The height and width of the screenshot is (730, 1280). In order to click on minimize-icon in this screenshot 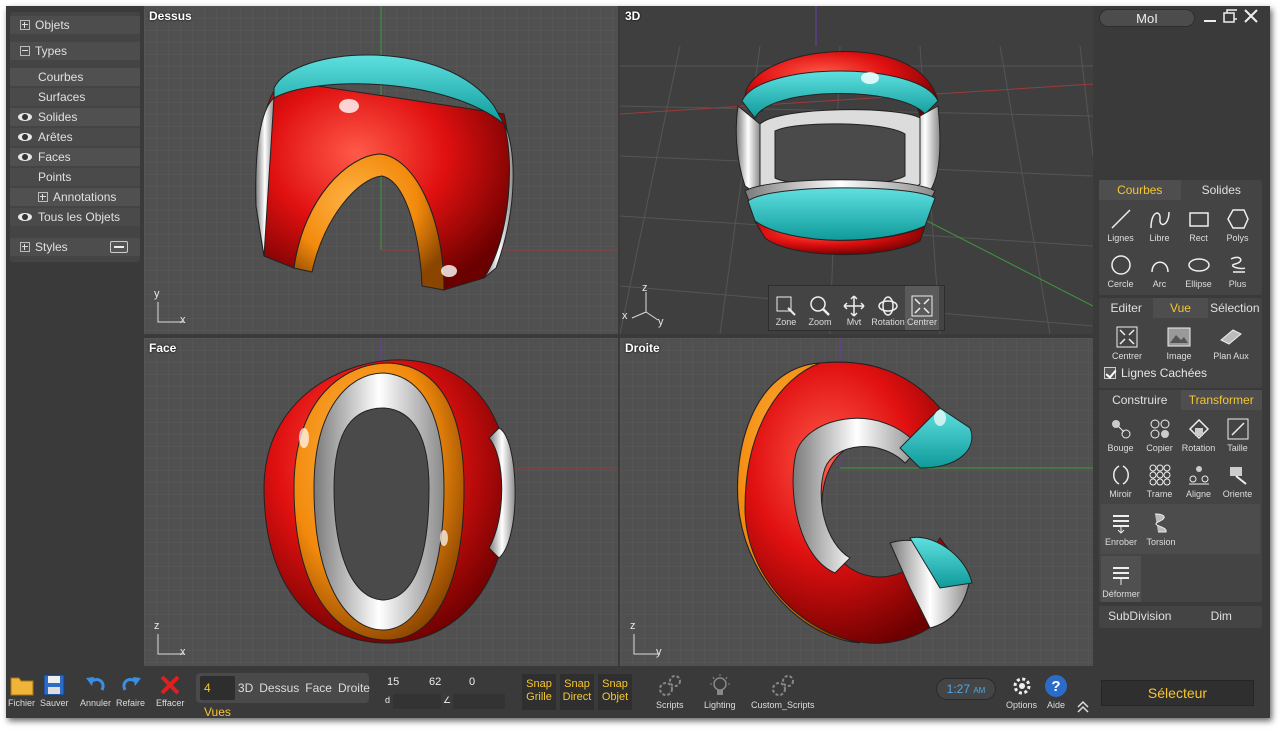, I will do `click(1210, 16)`.